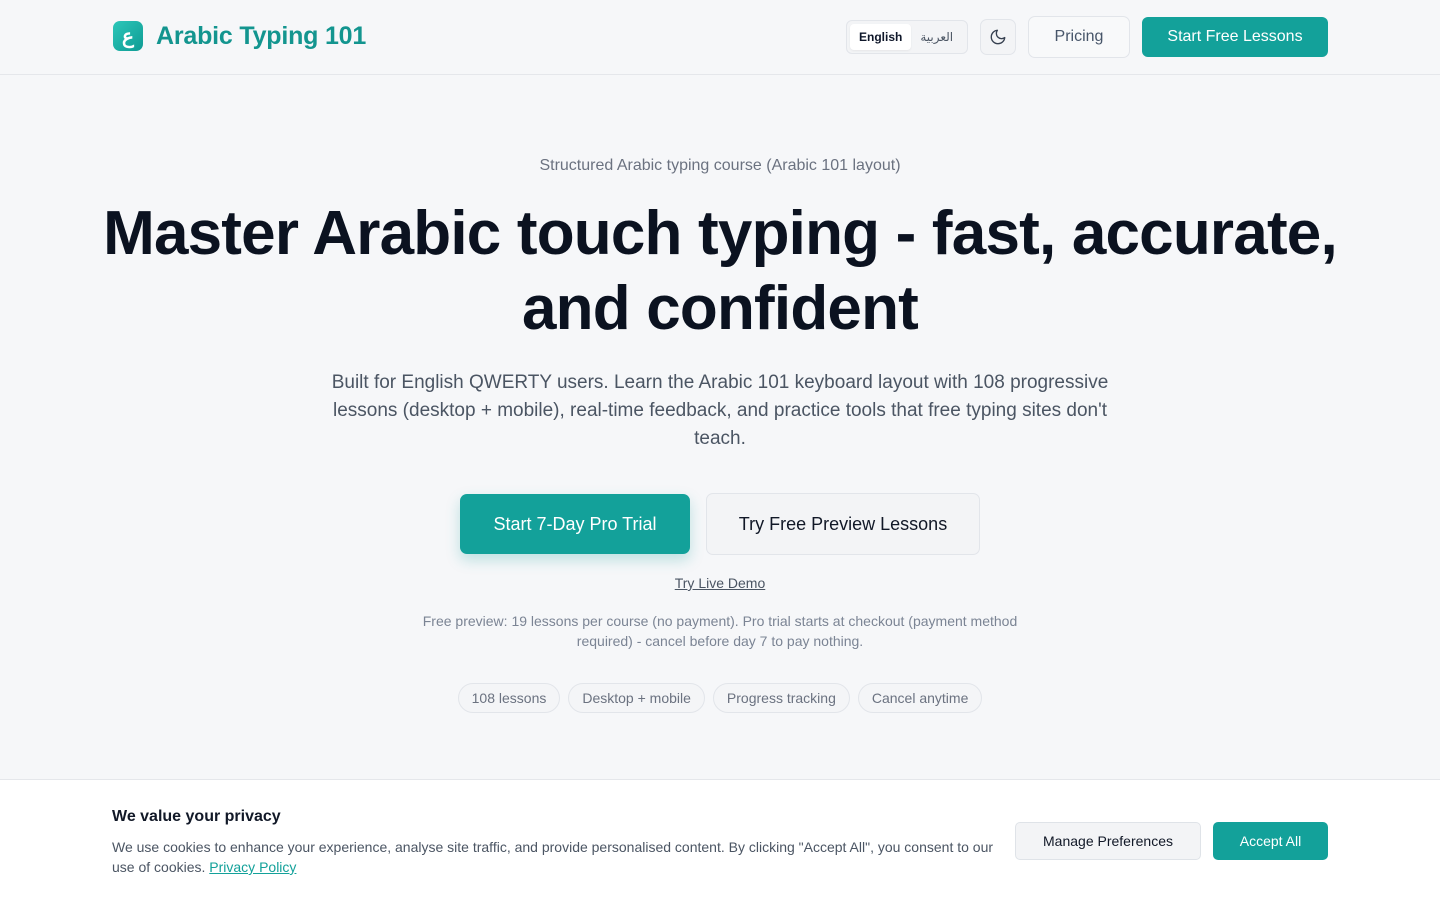  Describe the element at coordinates (720, 583) in the screenshot. I see `live-demo-link: Try Live Demo` at that location.